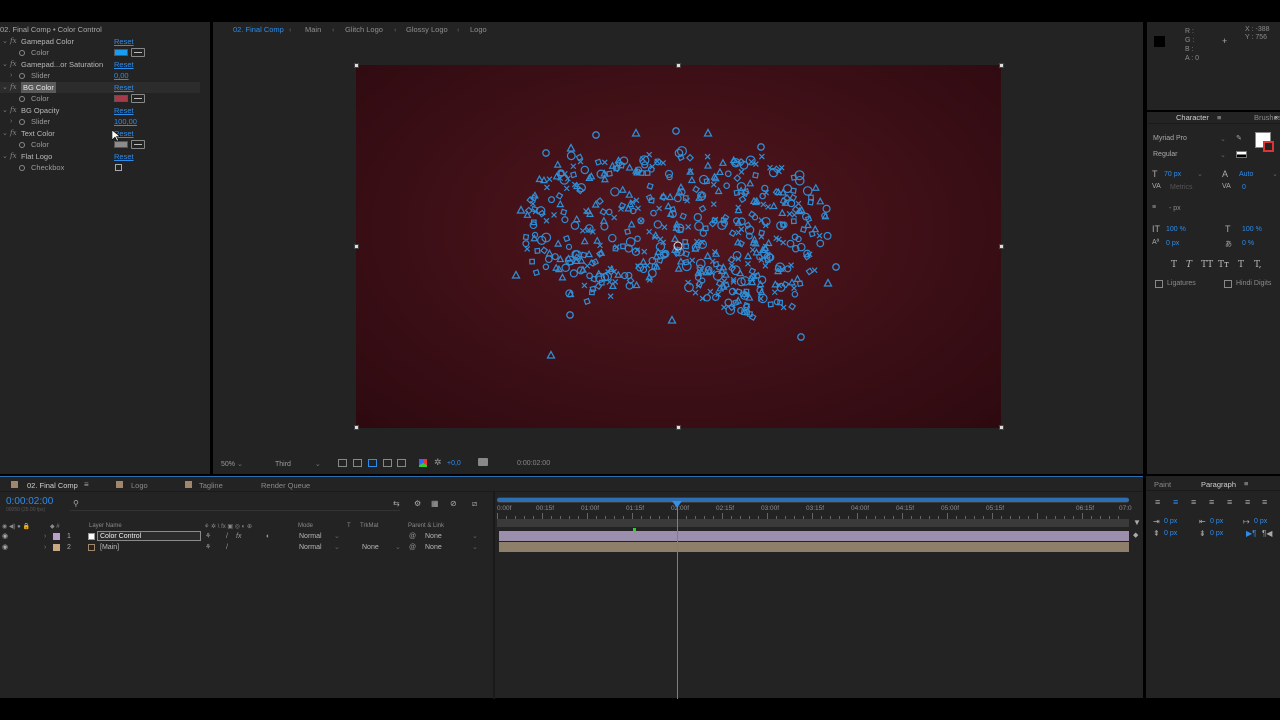 This screenshot has width=1280, height=720. Describe the element at coordinates (1162, 484) in the screenshot. I see `tab-paint: Paint` at that location.